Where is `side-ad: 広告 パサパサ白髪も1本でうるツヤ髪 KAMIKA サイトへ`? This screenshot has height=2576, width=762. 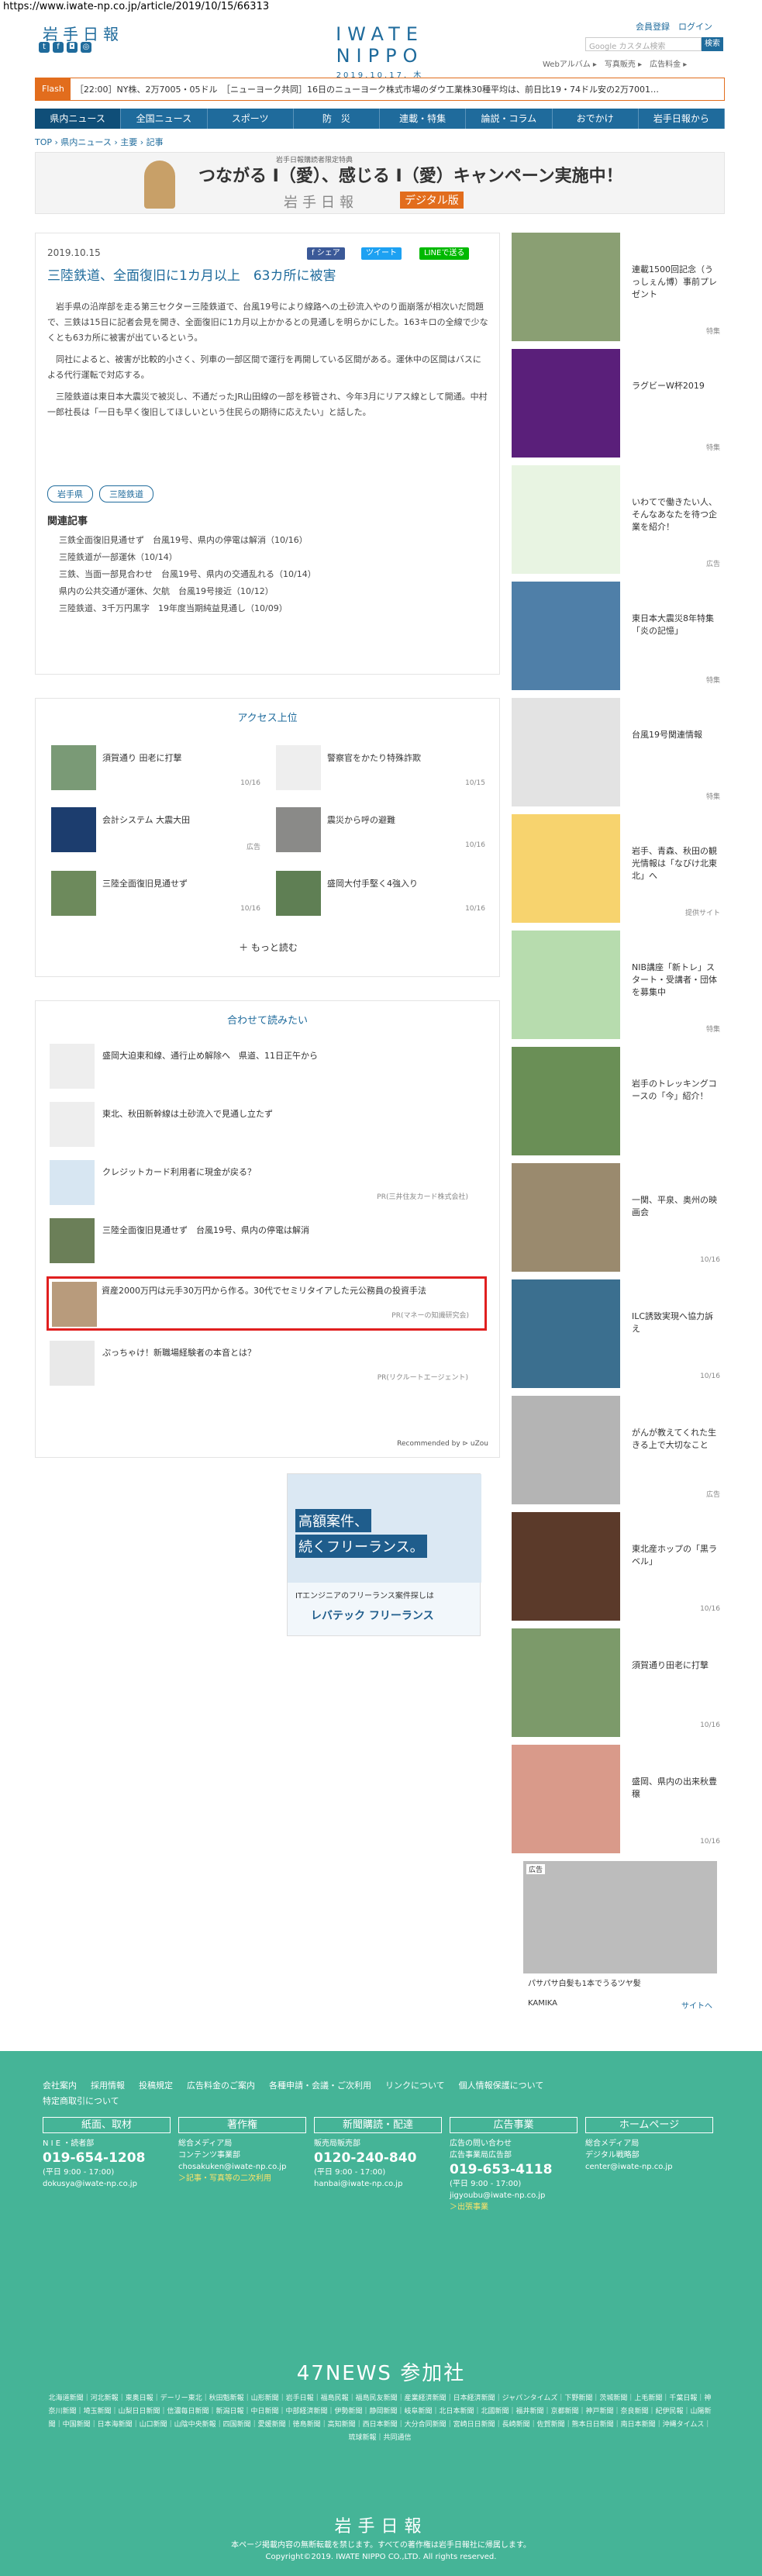 side-ad: 広告 パサパサ白髪も1本でうるツヤ髪 KAMIKA サイトへ is located at coordinates (620, 1939).